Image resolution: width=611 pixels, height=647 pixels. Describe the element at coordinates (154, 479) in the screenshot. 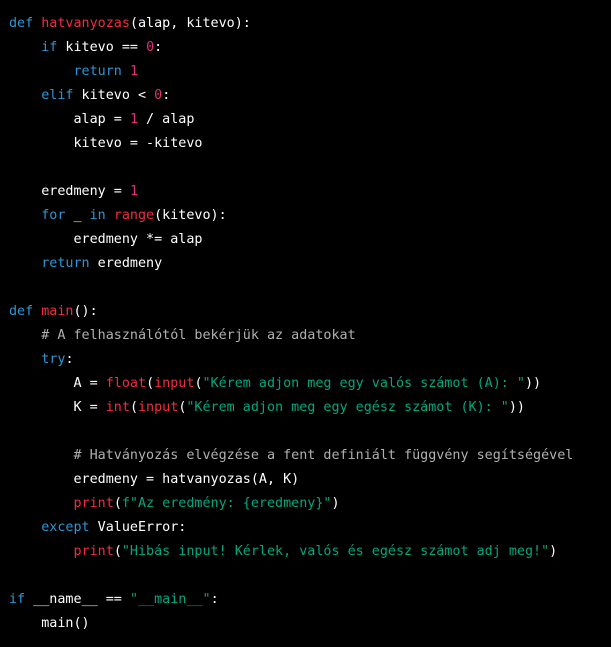

I see `code-token: eredmeny = hatvanyozas(A, K)` at that location.